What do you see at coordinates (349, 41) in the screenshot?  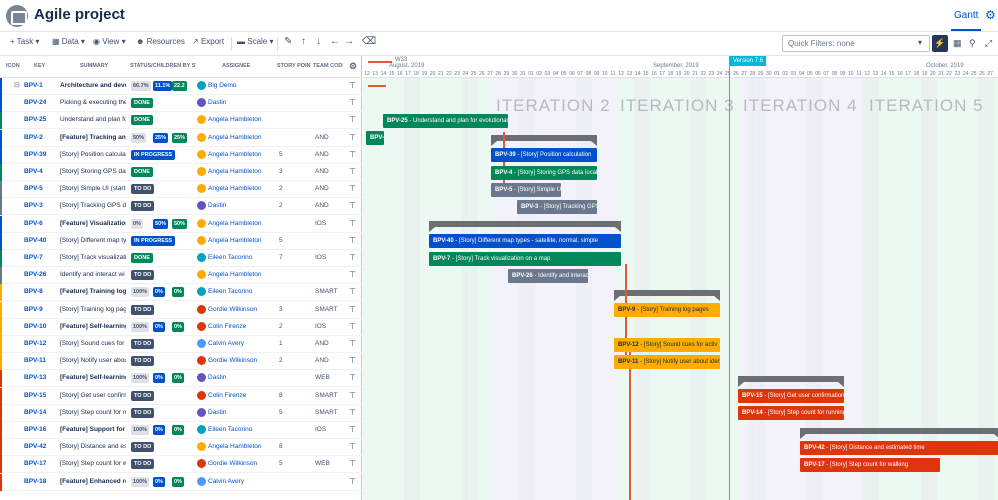 I see `arrow-right-icon: →` at bounding box center [349, 41].